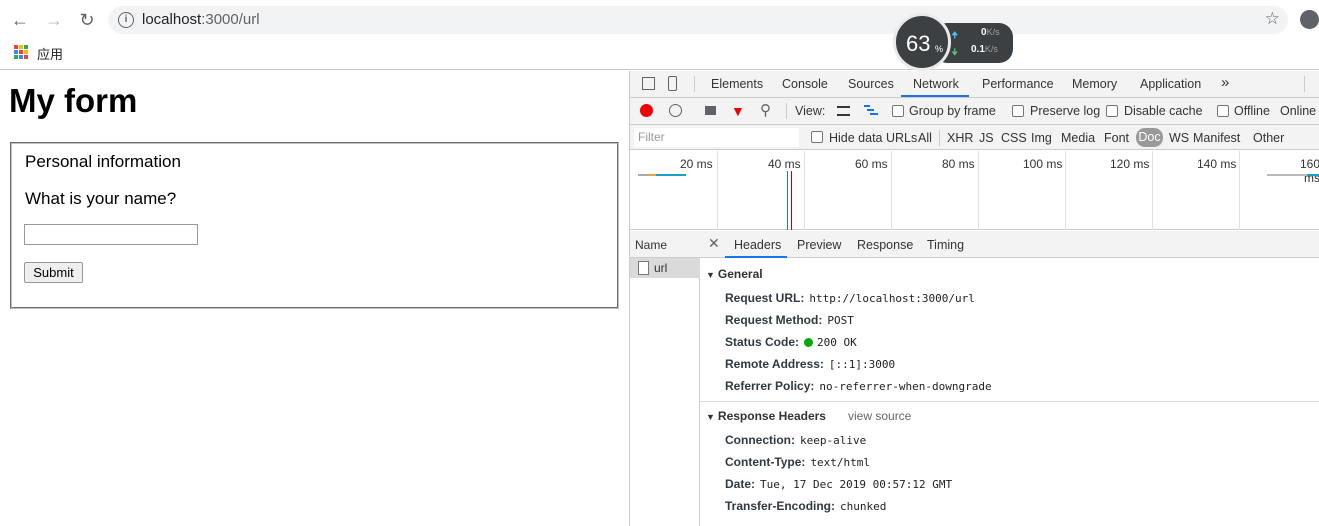  Describe the element at coordinates (1130, 164) in the screenshot. I see `tick-label: 120 ms` at that location.